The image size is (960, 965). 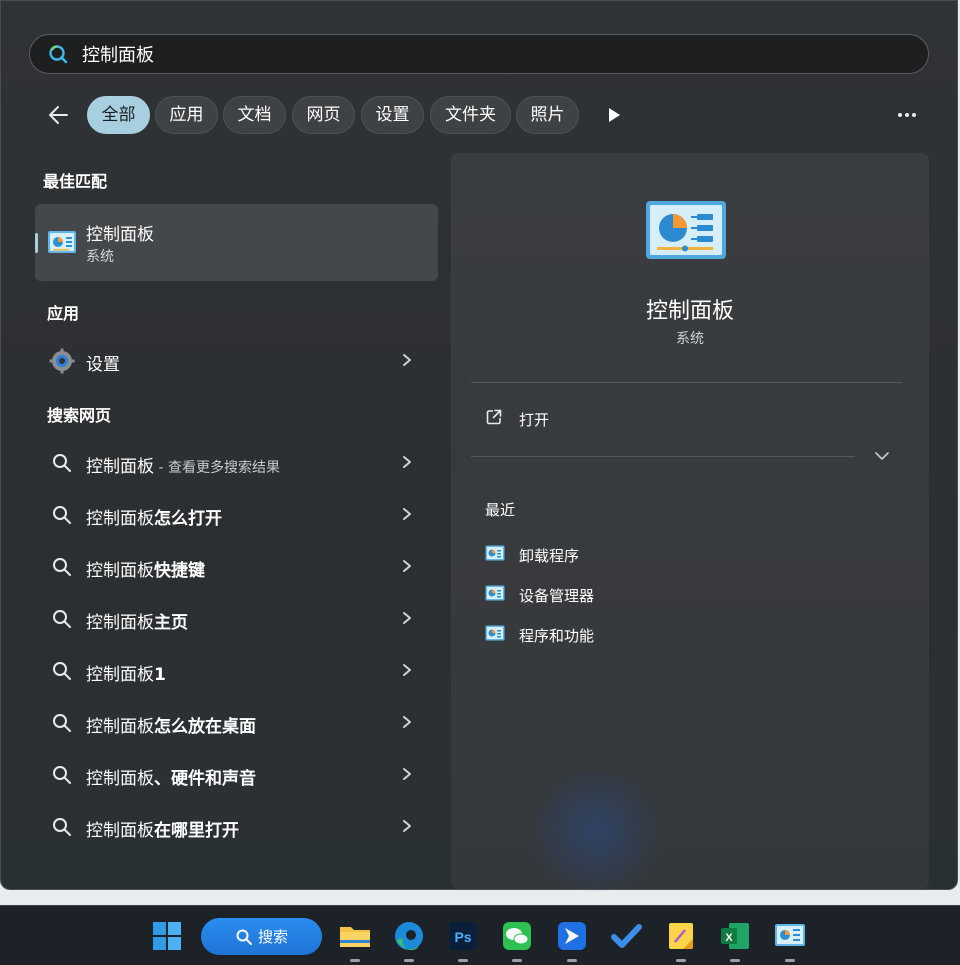 What do you see at coordinates (36, 243) in the screenshot?
I see `selection-indicator` at bounding box center [36, 243].